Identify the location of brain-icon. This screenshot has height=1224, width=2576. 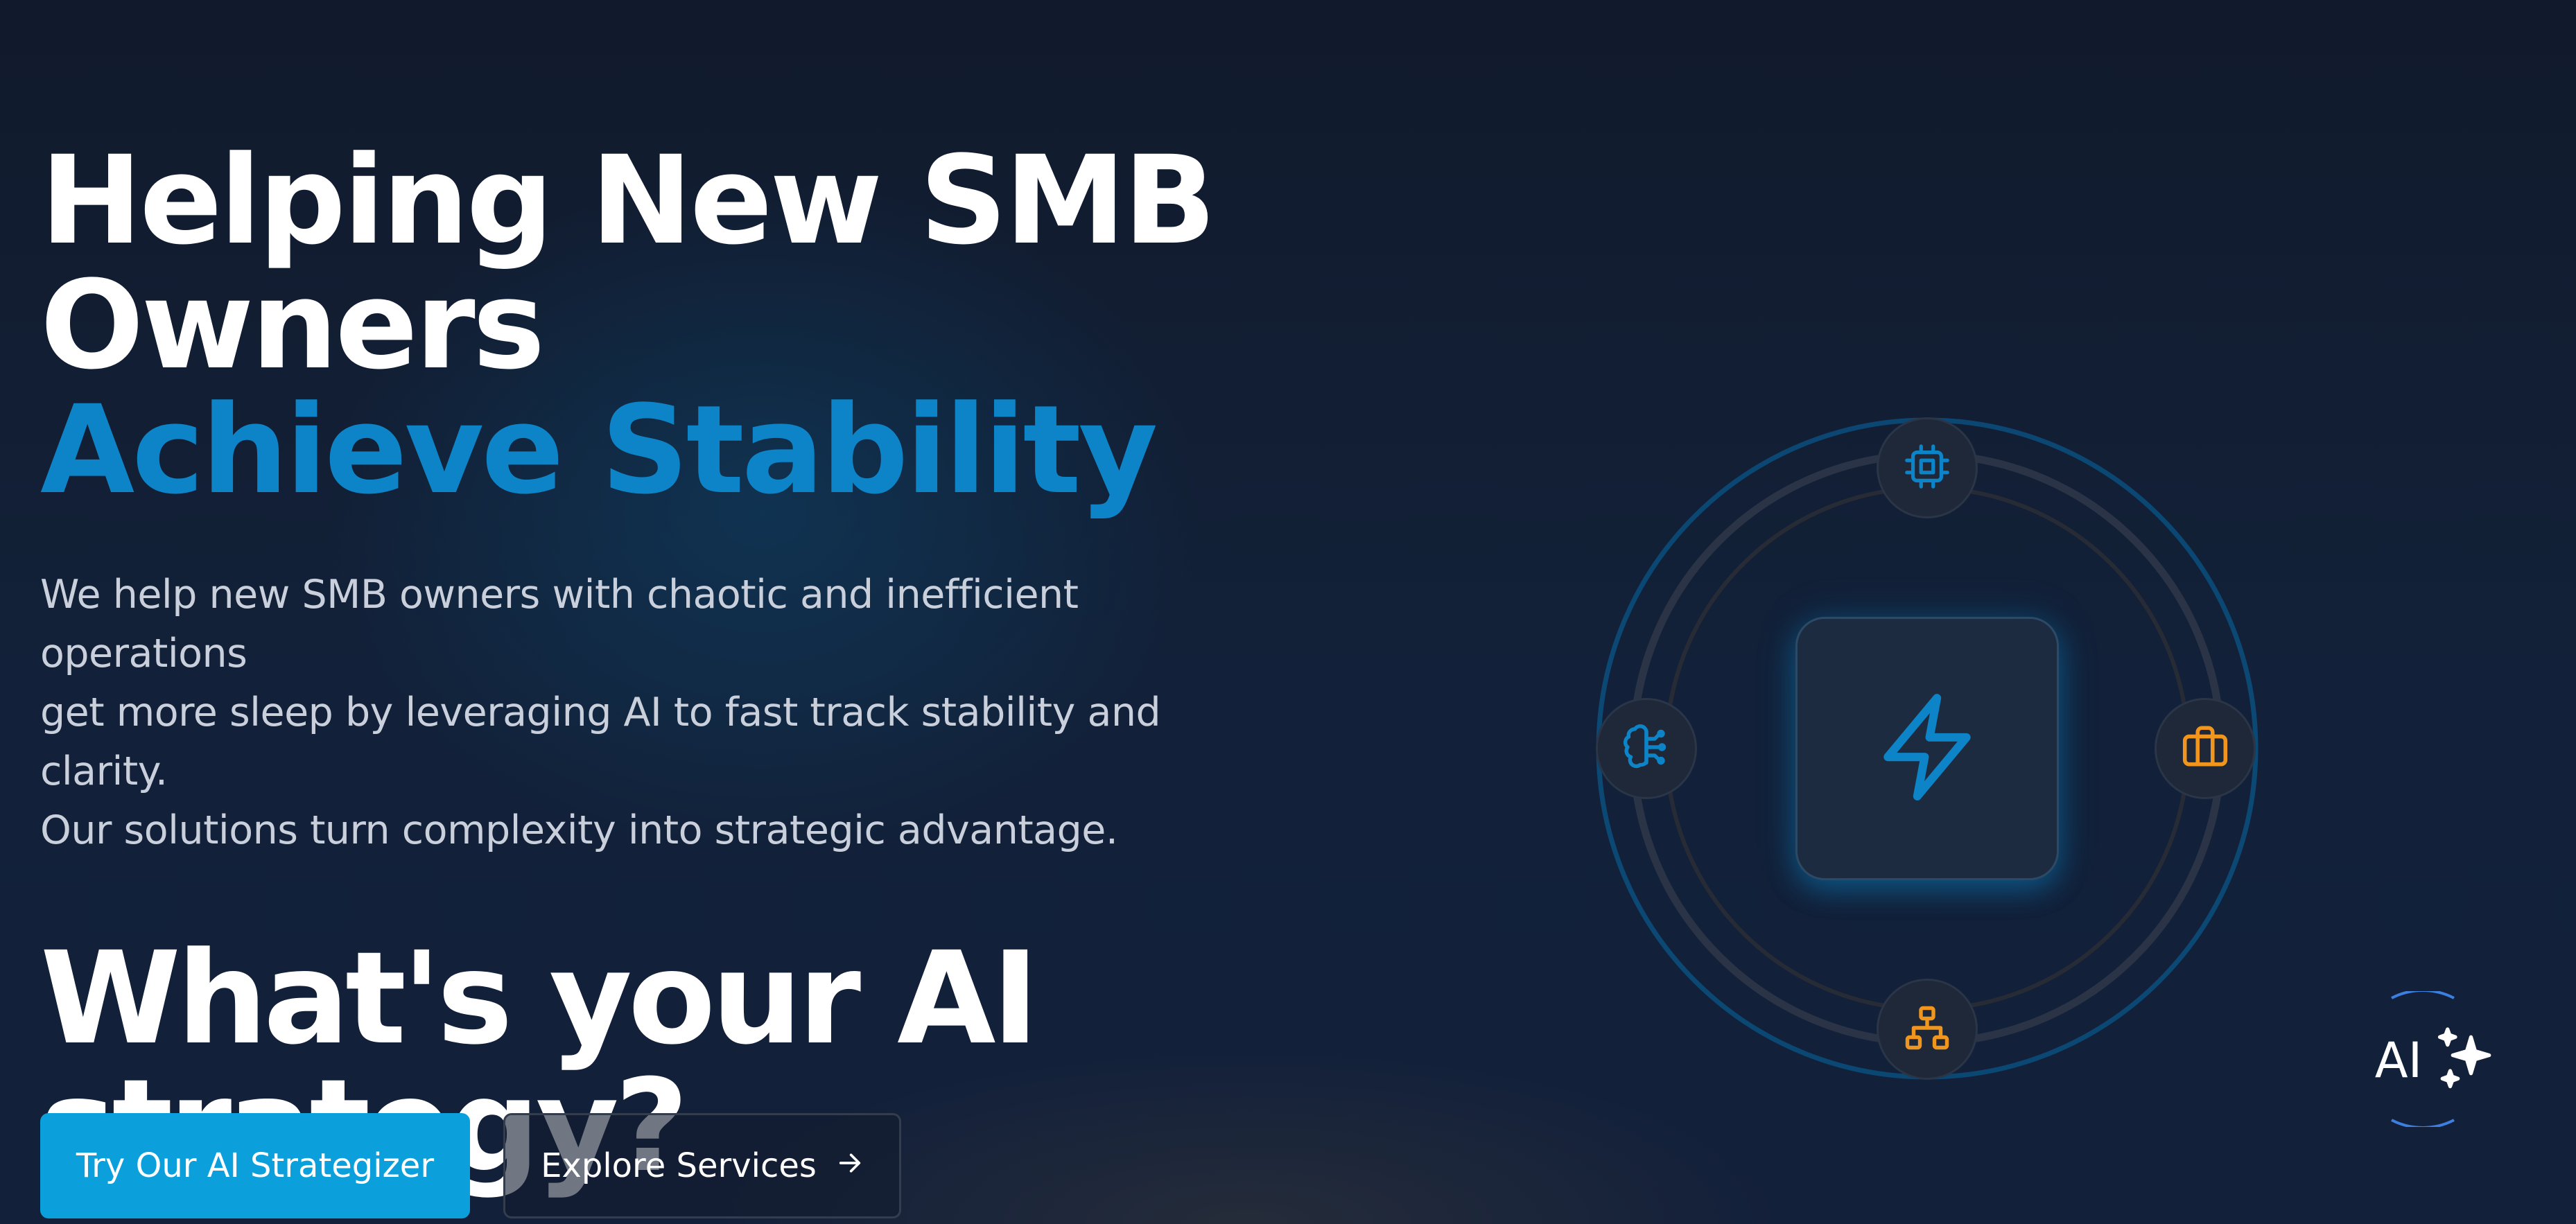
(1646, 748).